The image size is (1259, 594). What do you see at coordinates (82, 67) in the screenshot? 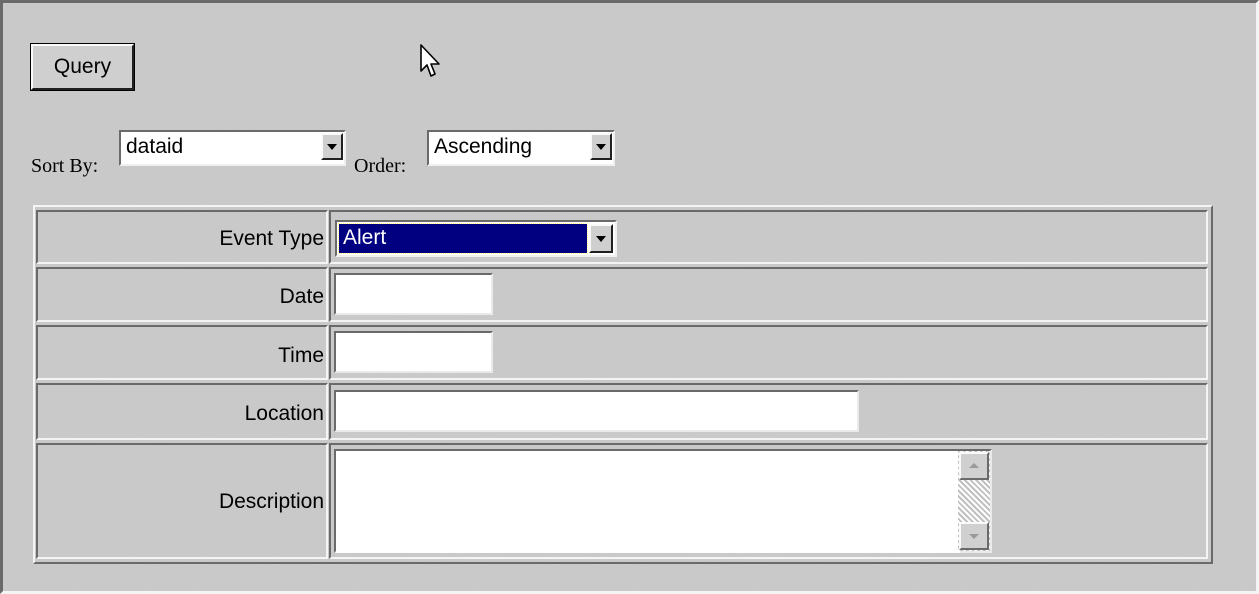
I see `query-button: Query` at bounding box center [82, 67].